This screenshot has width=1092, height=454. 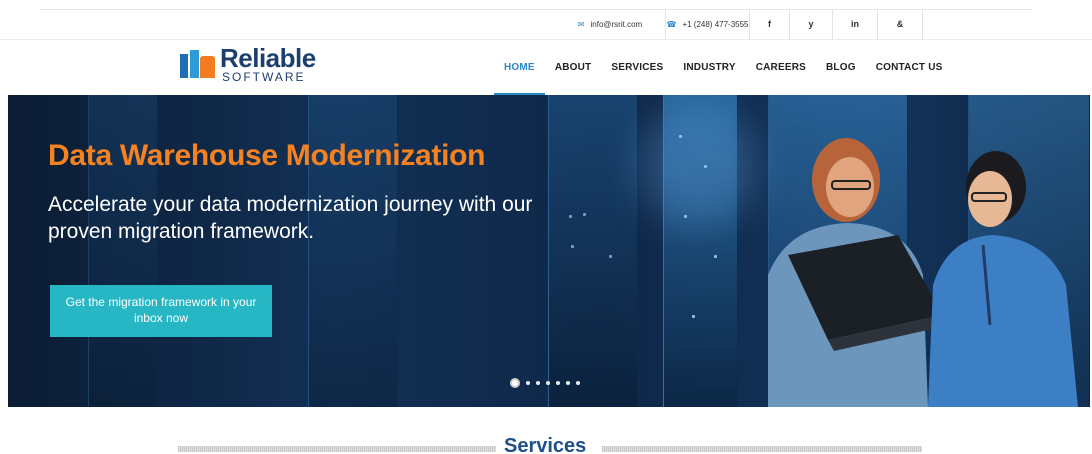 I want to click on facebook-icon: f, so click(x=769, y=24).